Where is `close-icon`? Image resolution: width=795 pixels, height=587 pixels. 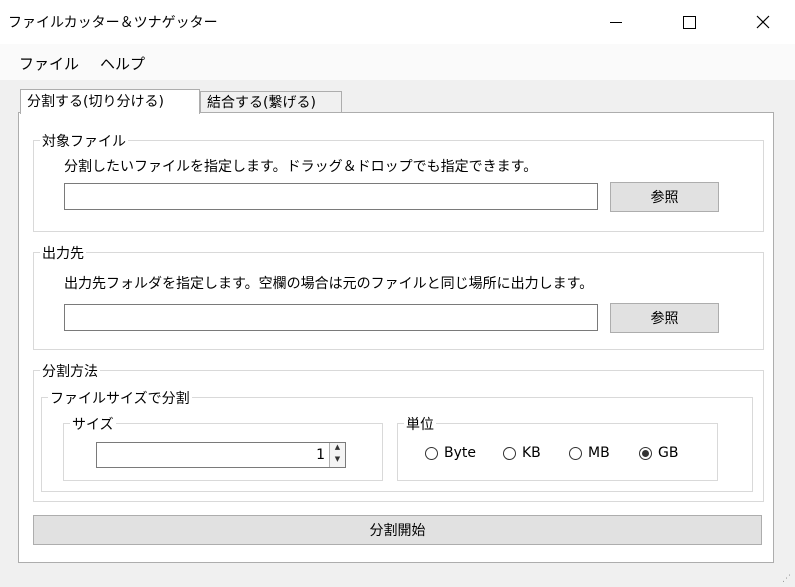 close-icon is located at coordinates (763, 22).